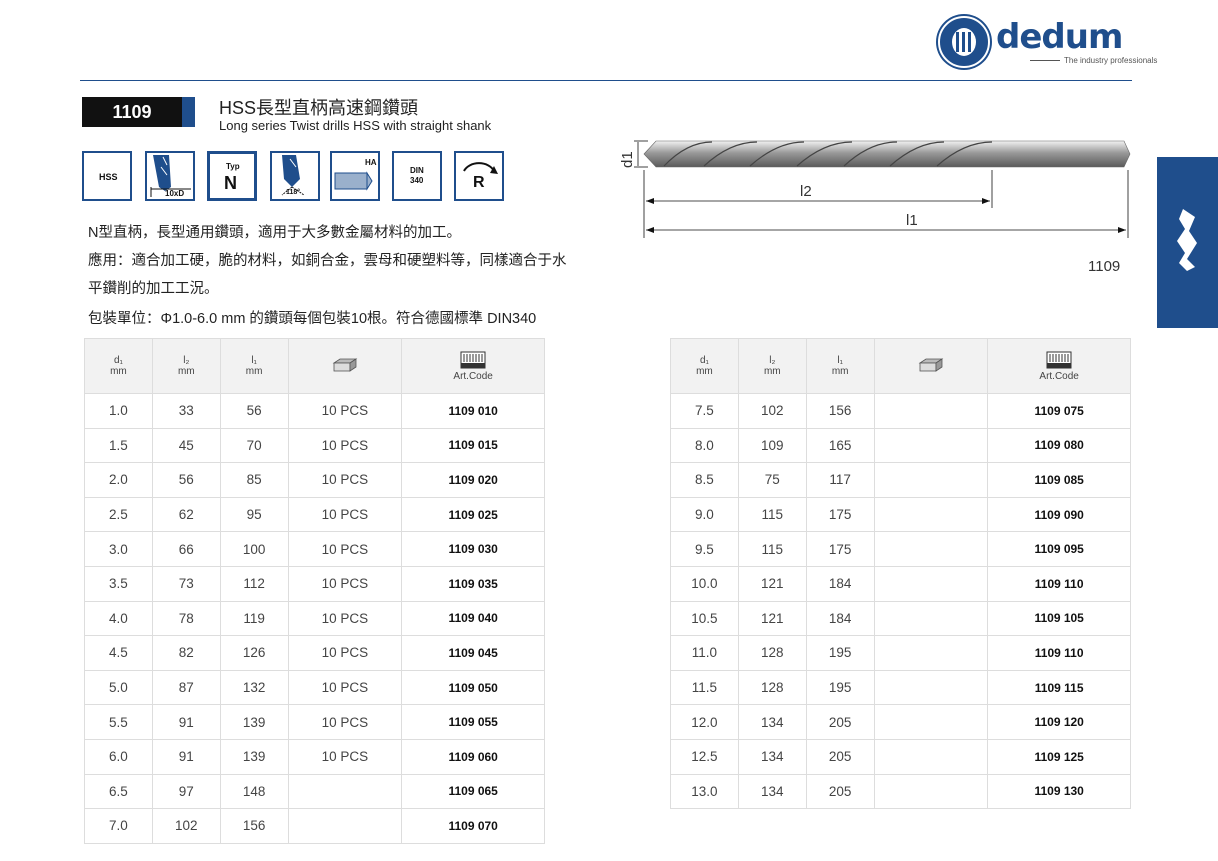 Image resolution: width=1218 pixels, height=861 pixels. Describe the element at coordinates (186, 826) in the screenshot. I see `cell-l2: 102` at that location.